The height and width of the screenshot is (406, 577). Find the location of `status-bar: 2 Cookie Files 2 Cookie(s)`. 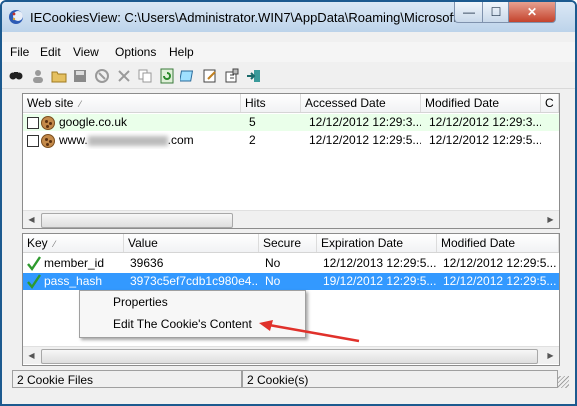

status-bar: 2 Cookie Files 2 Cookie(s) is located at coordinates (288, 379).